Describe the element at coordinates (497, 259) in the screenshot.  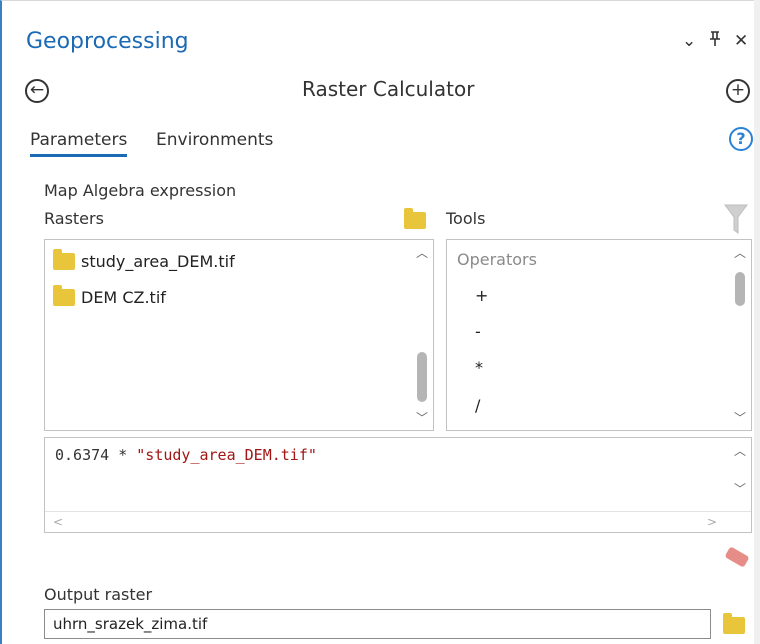
I see `operators-header: Operators` at that location.